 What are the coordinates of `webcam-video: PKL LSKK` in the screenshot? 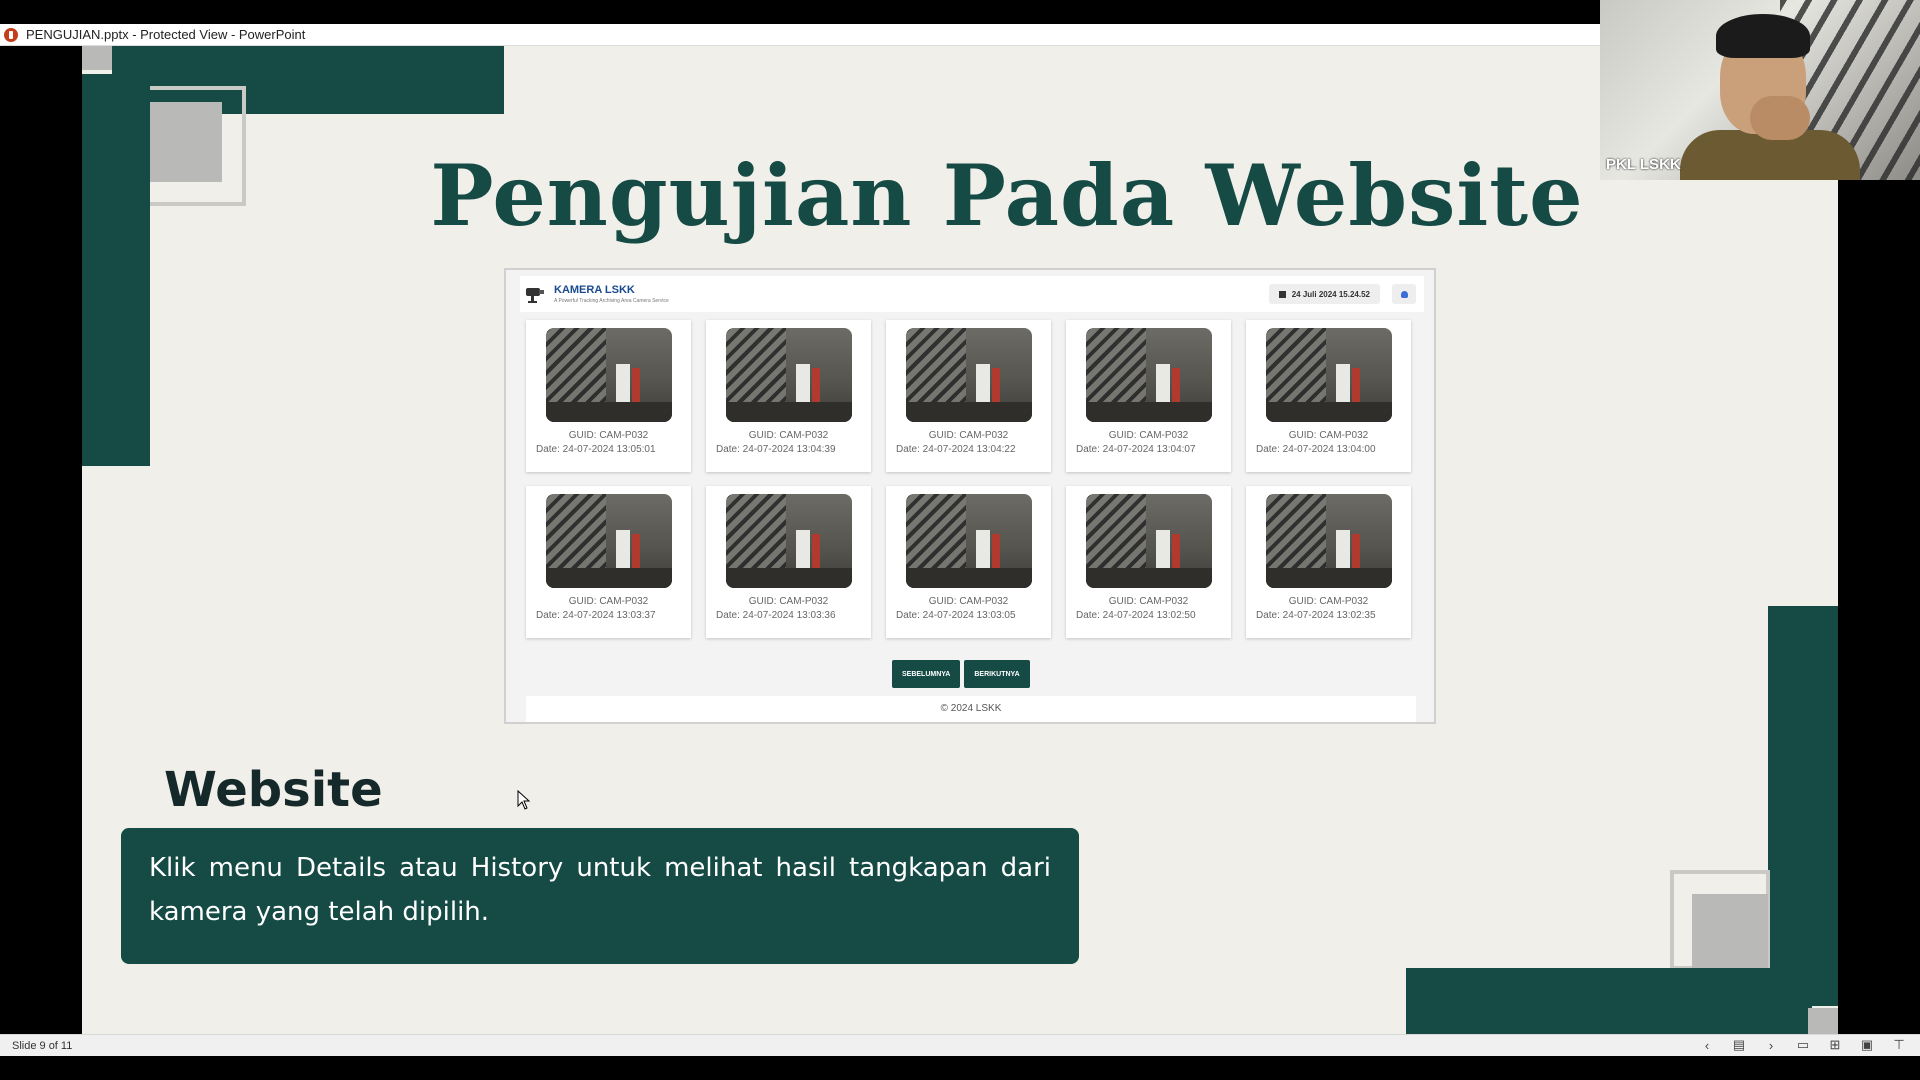 It's located at (1760, 90).